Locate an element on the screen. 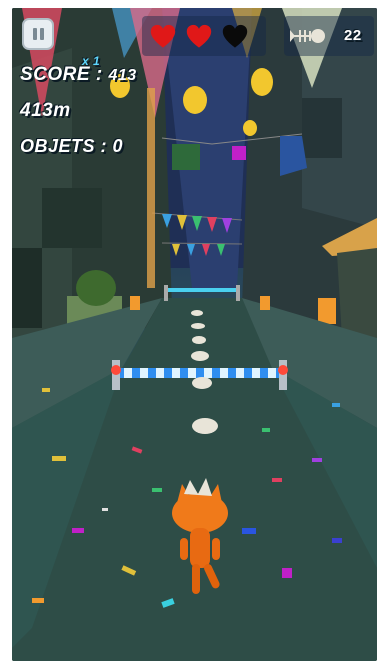 The image size is (379, 669). distance-display: 413m is located at coordinates (45, 110).